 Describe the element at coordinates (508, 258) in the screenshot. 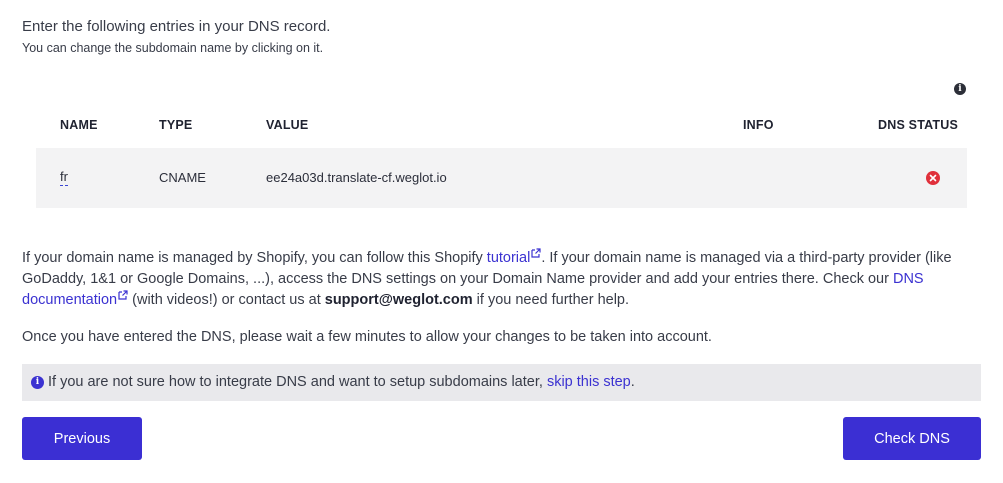

I see `tutorial-link-label: tutorial` at that location.